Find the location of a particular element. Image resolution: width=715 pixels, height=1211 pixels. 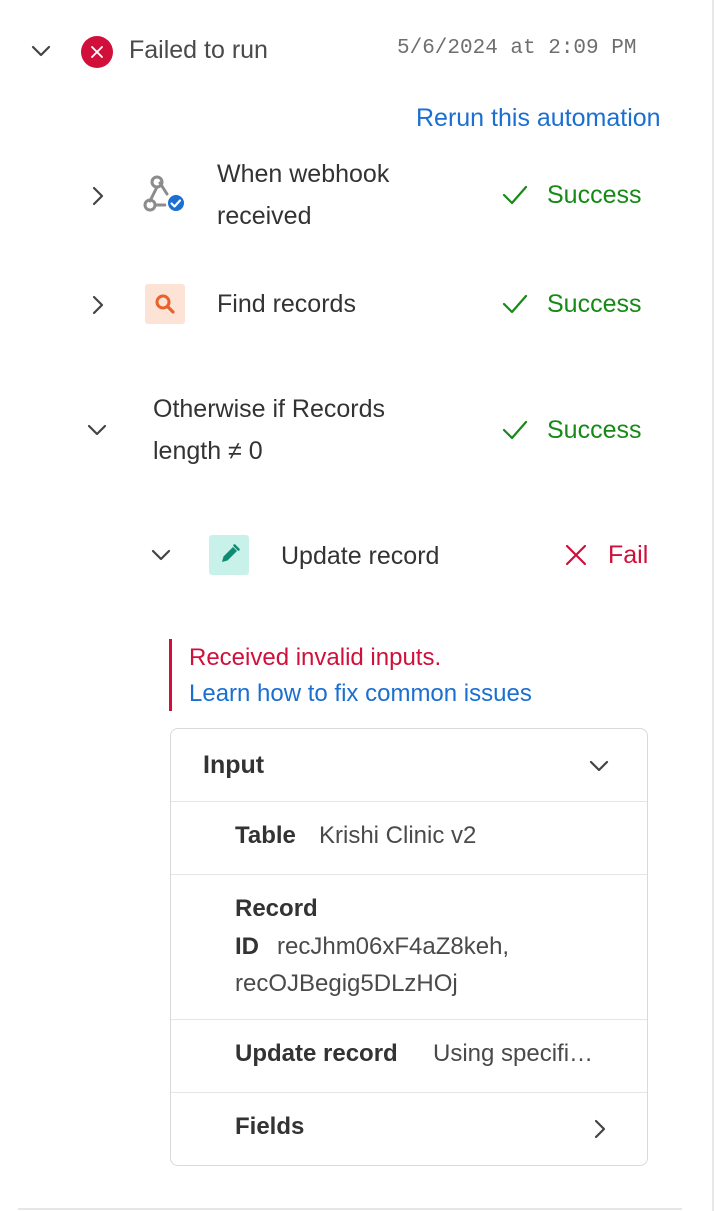

error-indicator-bar is located at coordinates (170, 675).